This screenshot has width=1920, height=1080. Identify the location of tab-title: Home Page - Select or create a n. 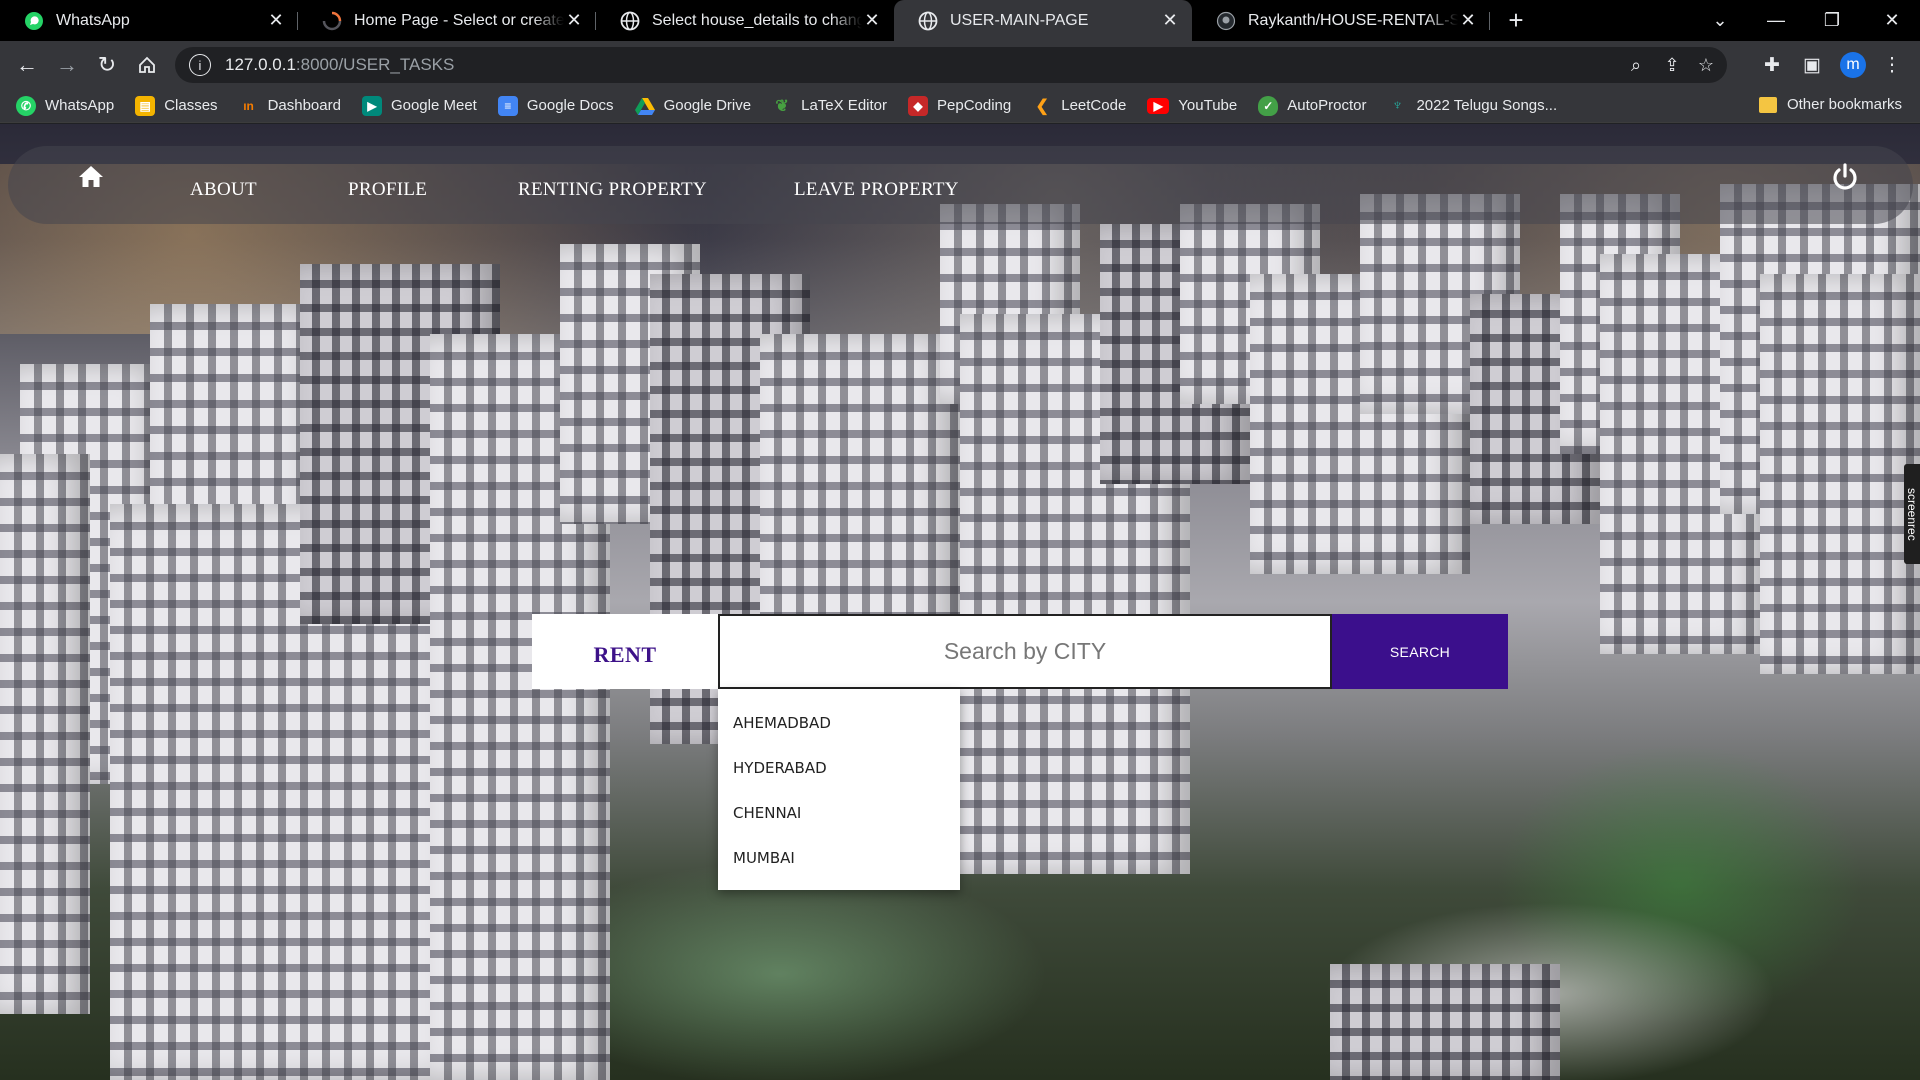
(459, 20).